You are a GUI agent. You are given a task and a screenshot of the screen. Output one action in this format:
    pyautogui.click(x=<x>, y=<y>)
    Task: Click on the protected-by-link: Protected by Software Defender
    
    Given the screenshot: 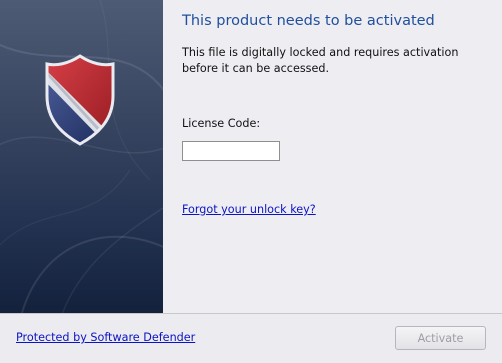 What is the action you would take?
    pyautogui.click(x=105, y=337)
    